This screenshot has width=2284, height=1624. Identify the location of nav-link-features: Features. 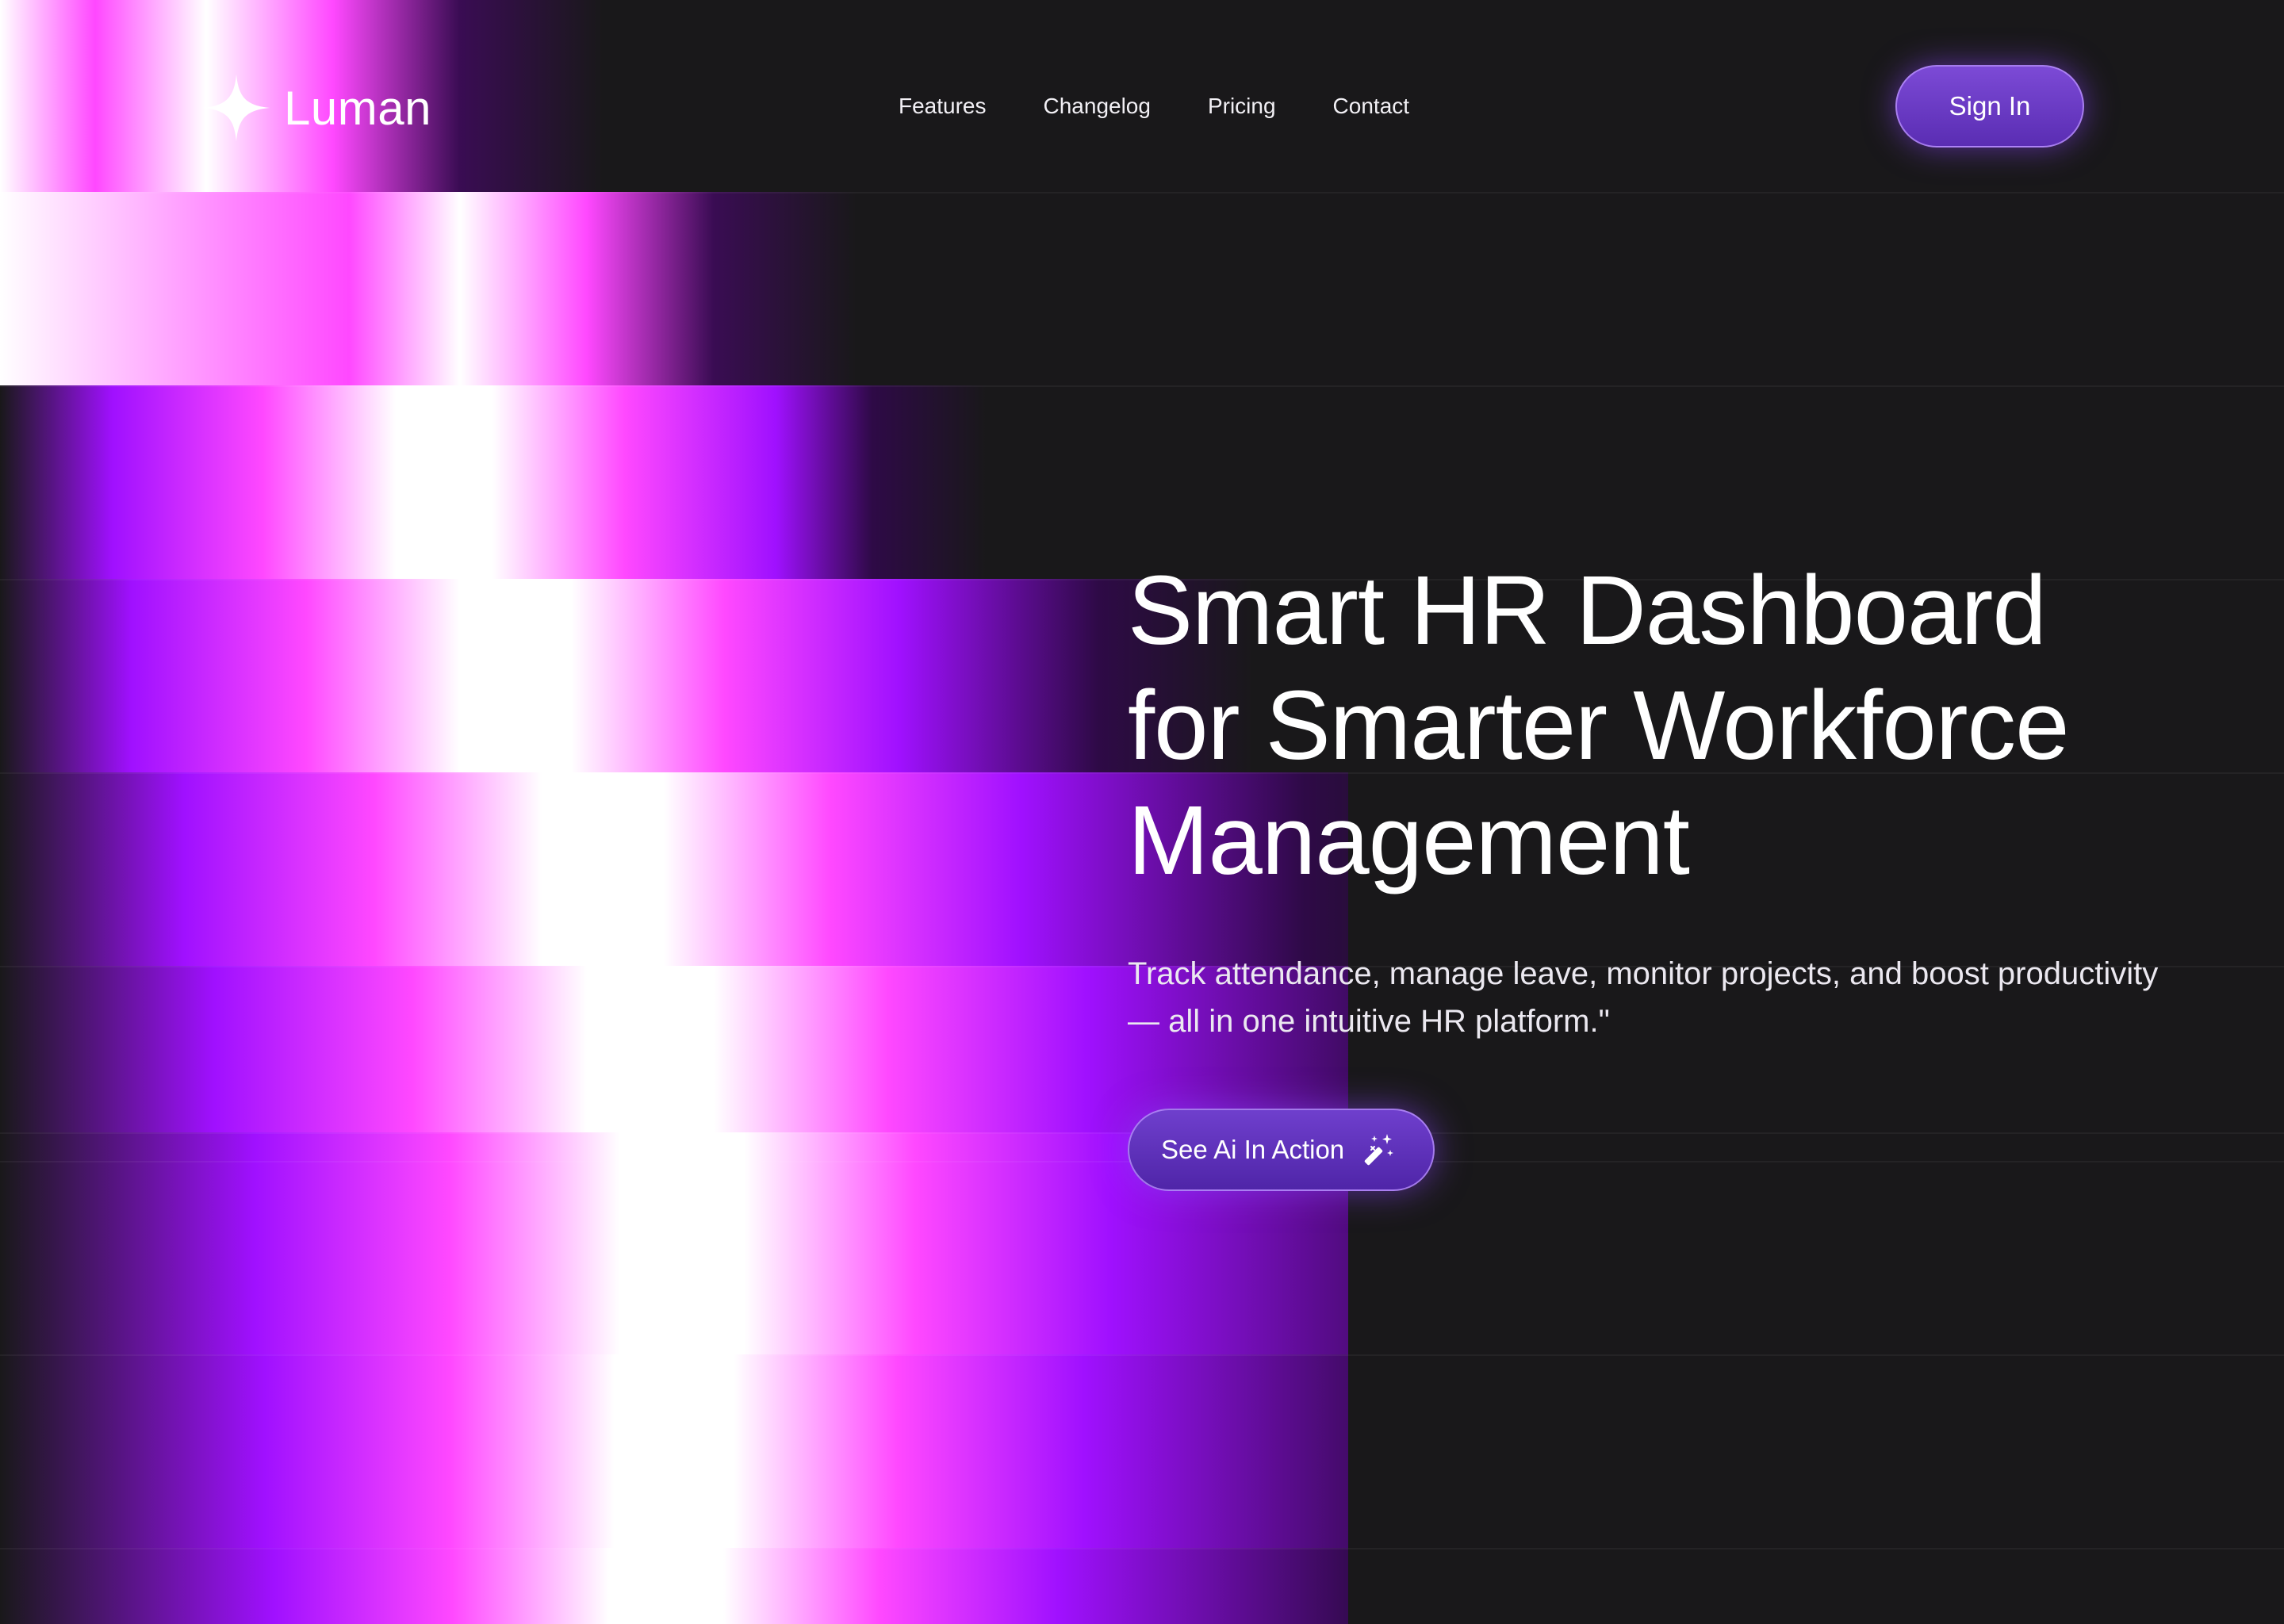
(943, 106).